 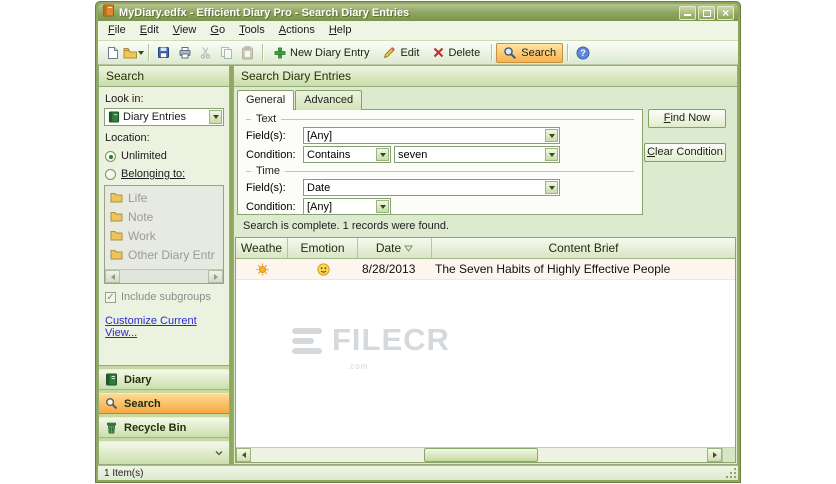 I want to click on help-icon: ?, so click(x=582, y=53).